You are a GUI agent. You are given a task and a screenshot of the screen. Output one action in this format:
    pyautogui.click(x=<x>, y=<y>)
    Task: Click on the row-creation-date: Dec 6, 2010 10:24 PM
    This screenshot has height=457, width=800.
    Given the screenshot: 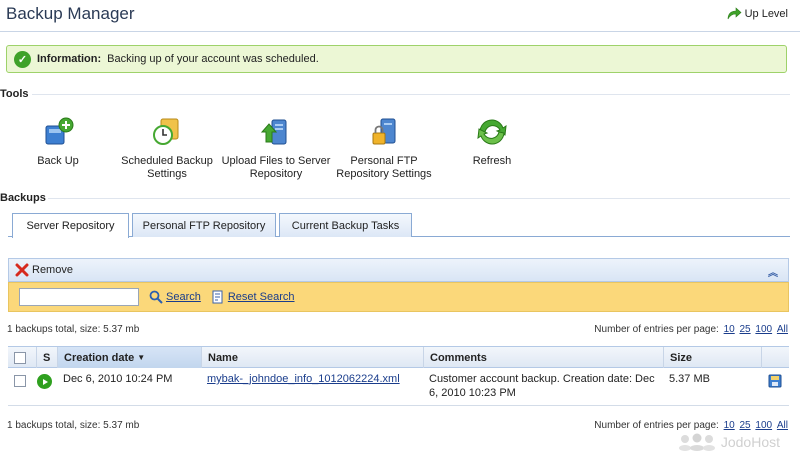 What is the action you would take?
    pyautogui.click(x=118, y=379)
    